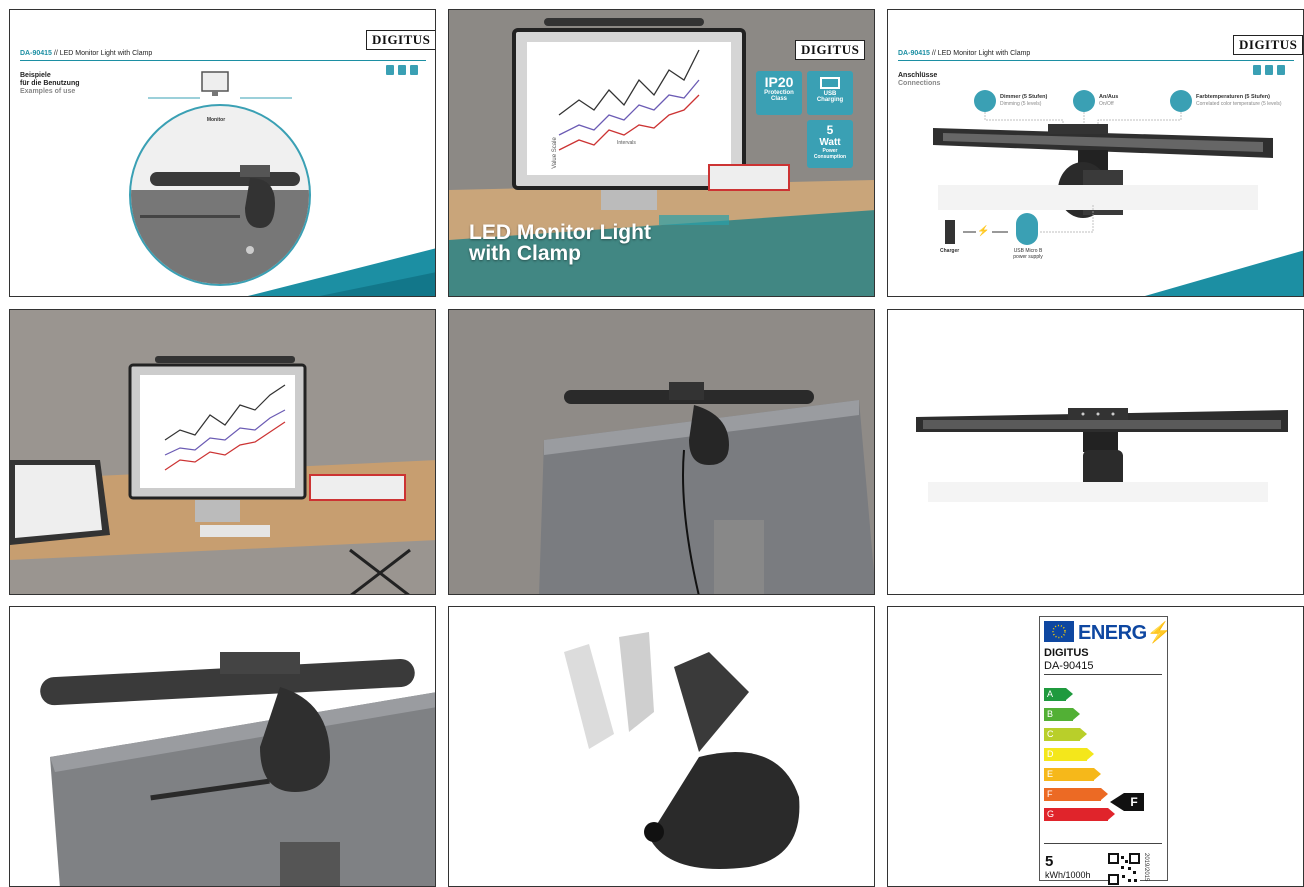  What do you see at coordinates (830, 83) in the screenshot?
I see `battery-icon` at bounding box center [830, 83].